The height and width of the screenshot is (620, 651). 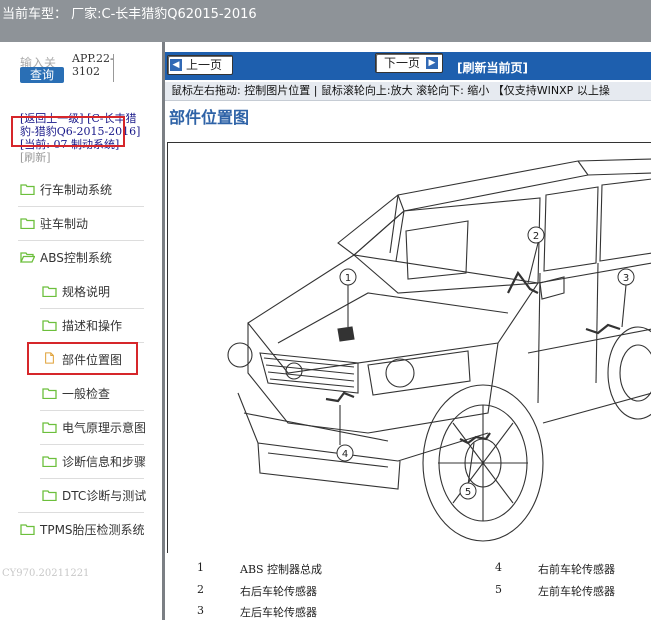 I want to click on legend-text: ABS 控制器总成, so click(x=281, y=569).